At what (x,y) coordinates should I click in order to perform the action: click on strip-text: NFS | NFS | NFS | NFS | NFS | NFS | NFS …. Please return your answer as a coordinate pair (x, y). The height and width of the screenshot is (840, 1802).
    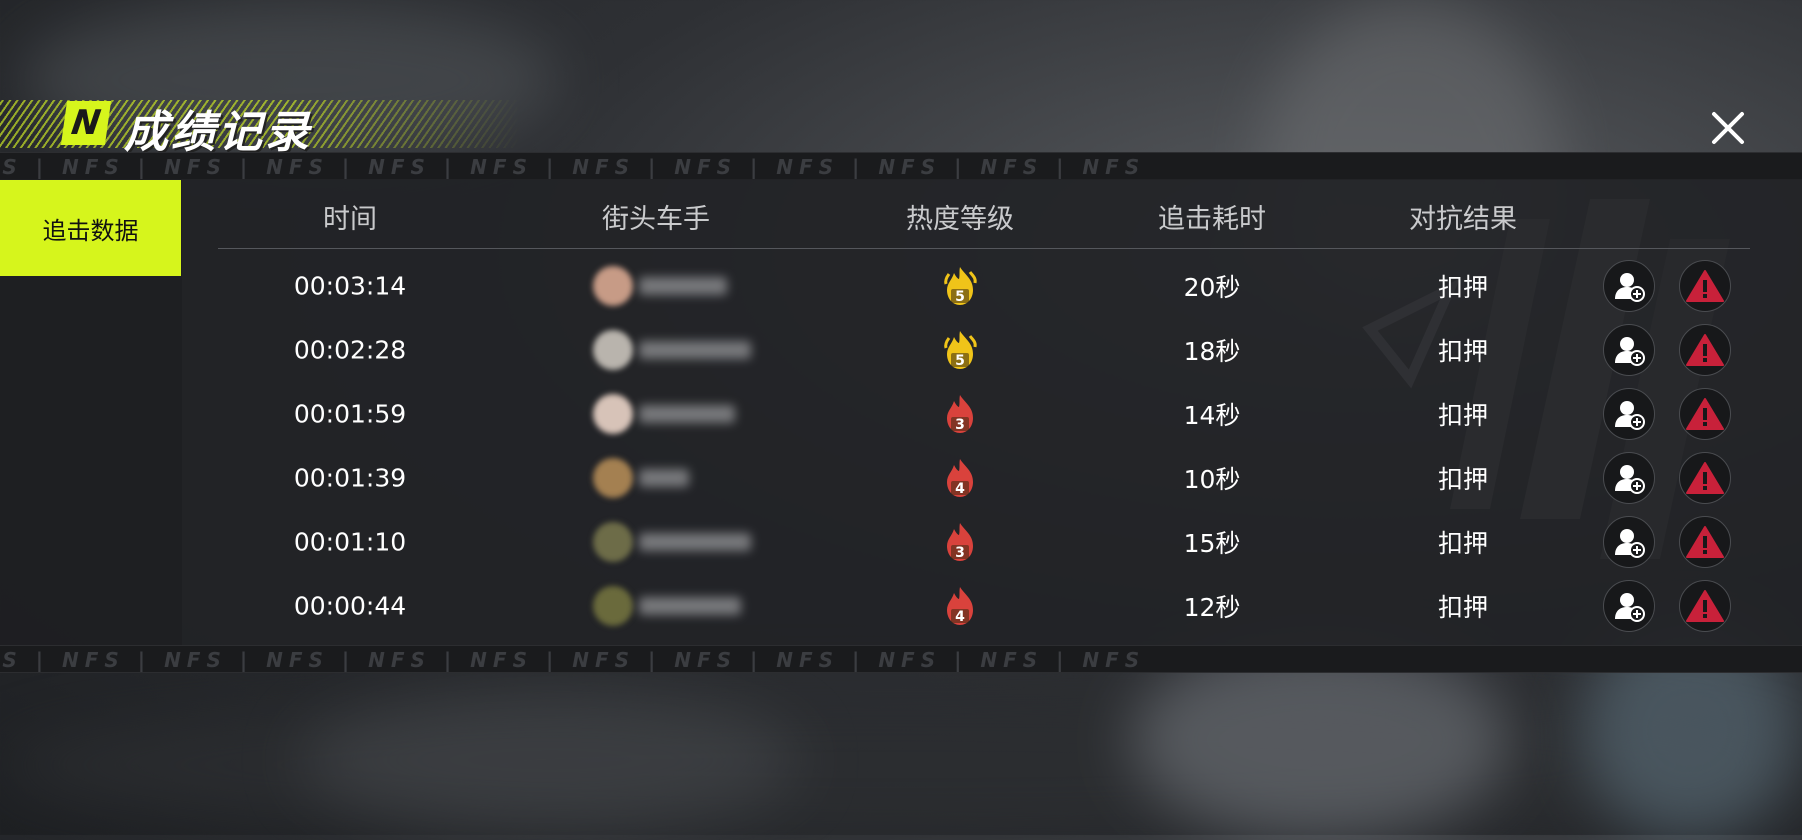
    Looking at the image, I should click on (573, 167).